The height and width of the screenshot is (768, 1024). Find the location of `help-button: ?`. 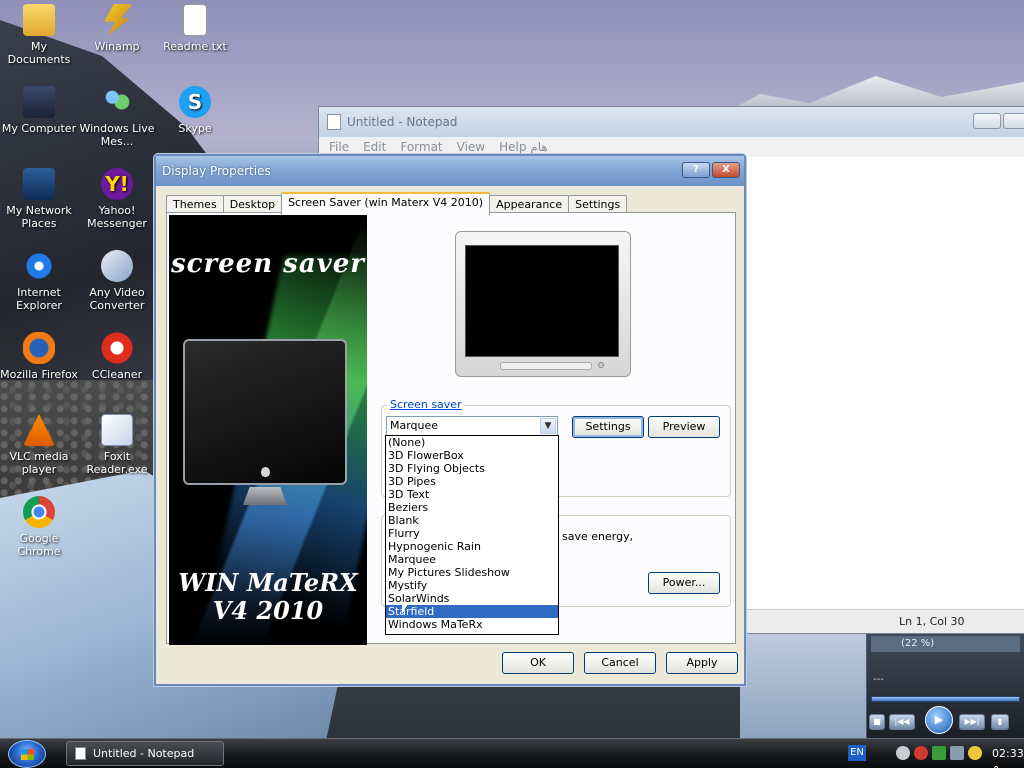

help-button: ? is located at coordinates (696, 170).